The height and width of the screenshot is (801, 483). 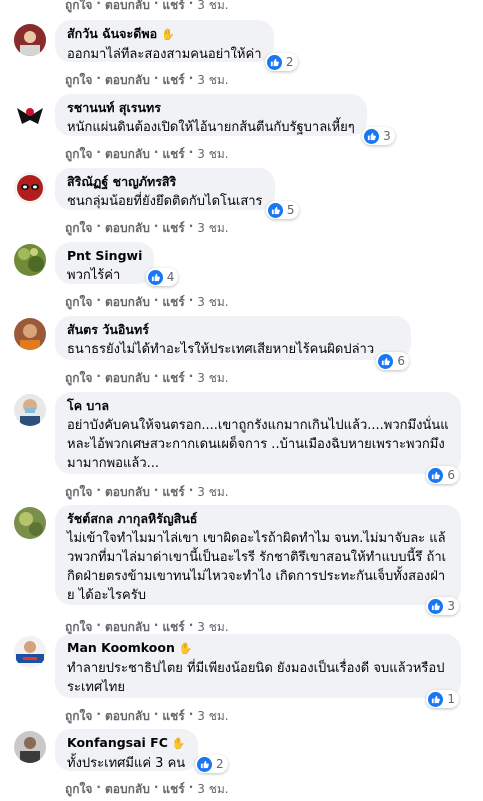 What do you see at coordinates (104, 255) in the screenshot?
I see `commenter-name: Pnt Singwi` at bounding box center [104, 255].